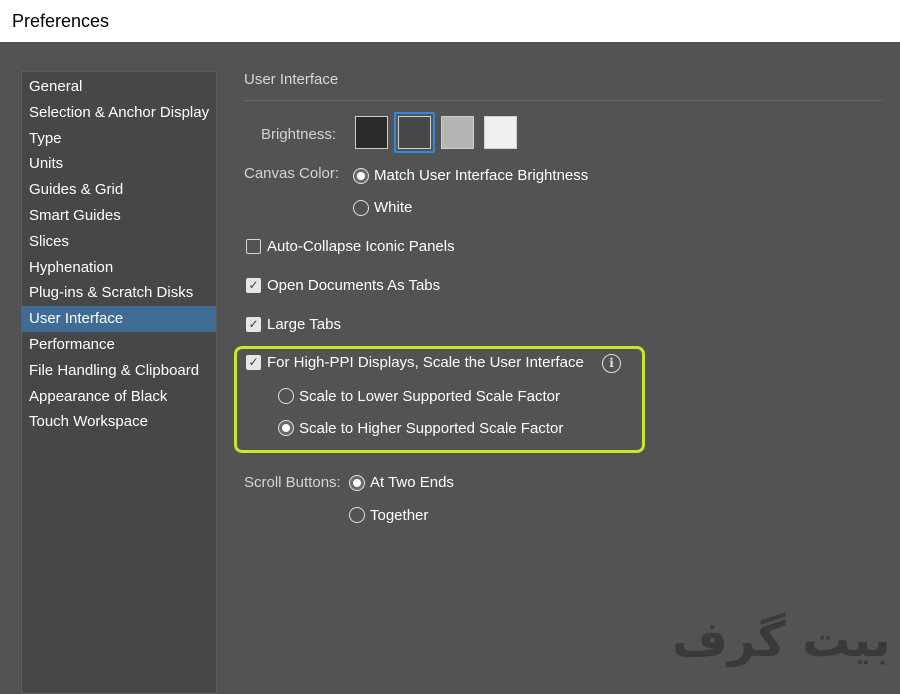 This screenshot has height=694, width=900. I want to click on brightness-swatch-light, so click(500, 132).